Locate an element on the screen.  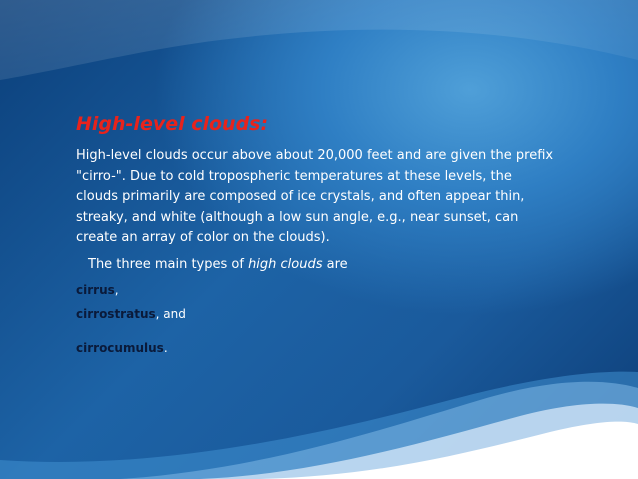
type-suffix: , and is located at coordinates (170, 313).